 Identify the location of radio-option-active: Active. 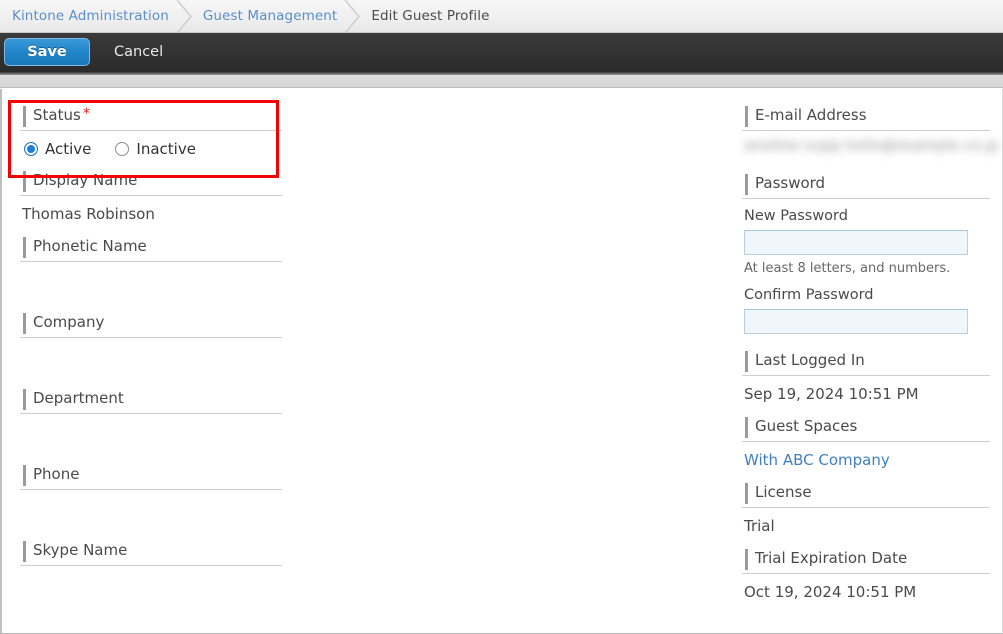
(57, 149).